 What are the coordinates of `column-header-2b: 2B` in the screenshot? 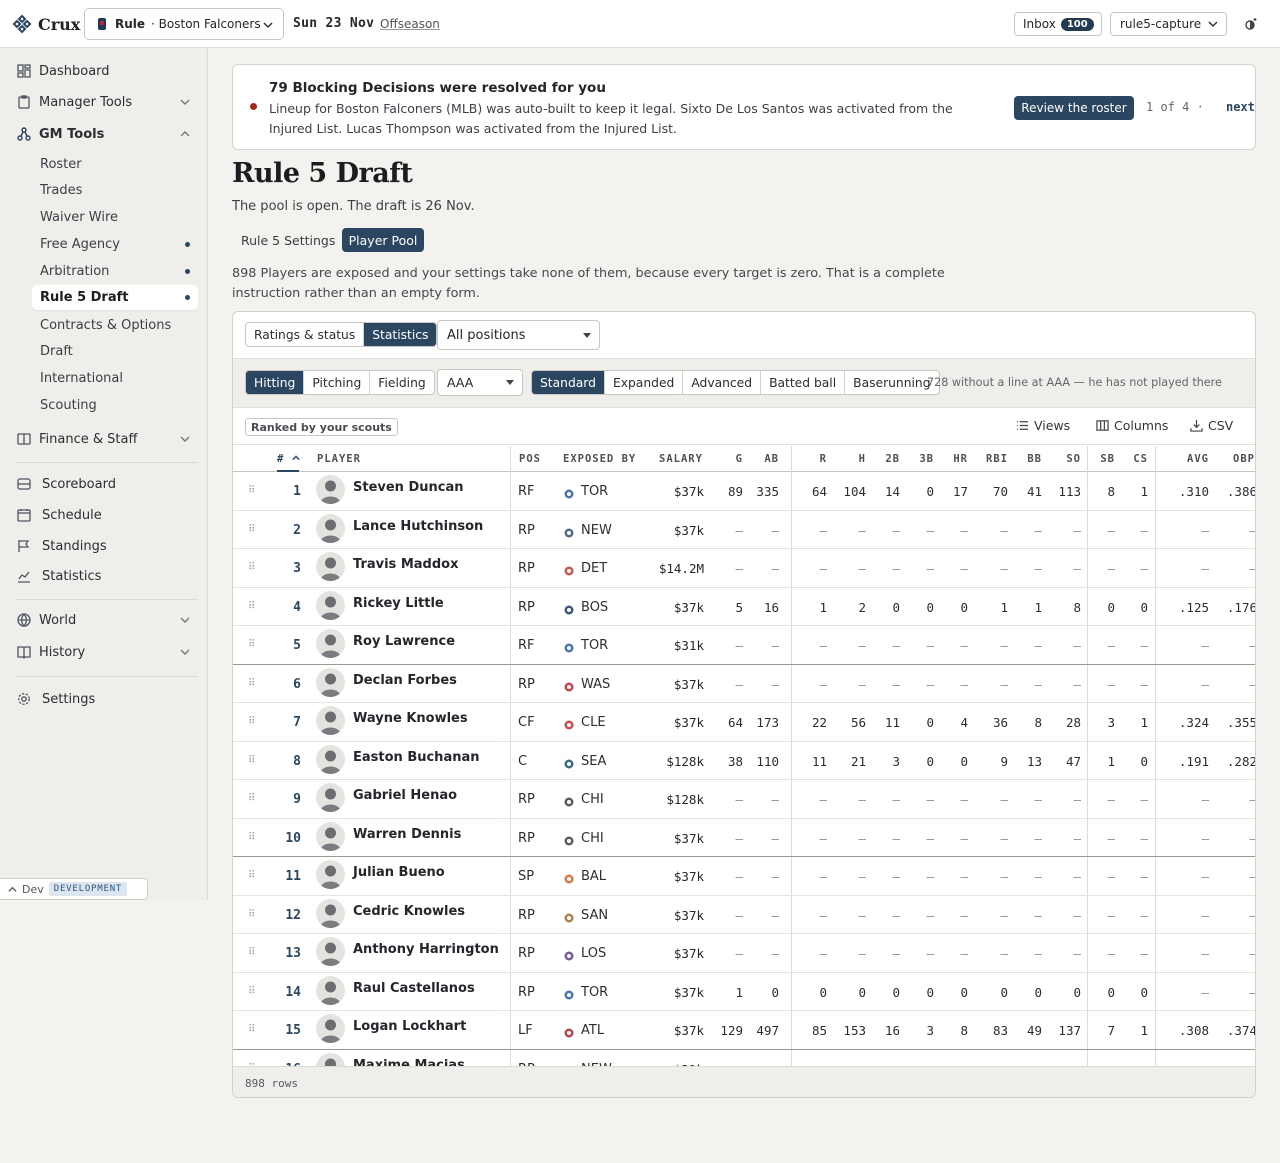 It's located at (892, 459).